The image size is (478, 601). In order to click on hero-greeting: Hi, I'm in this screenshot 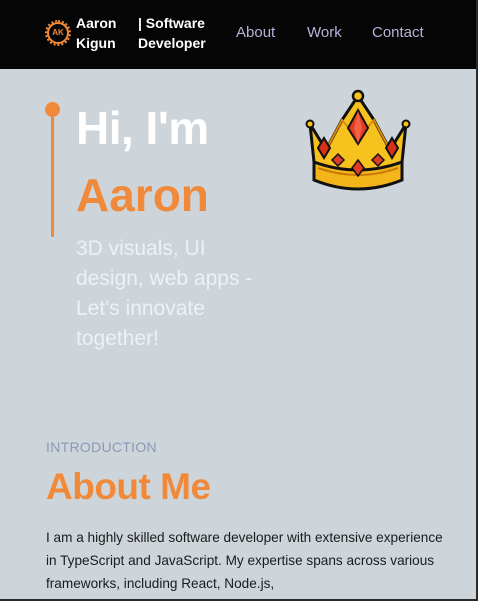, I will do `click(142, 128)`.